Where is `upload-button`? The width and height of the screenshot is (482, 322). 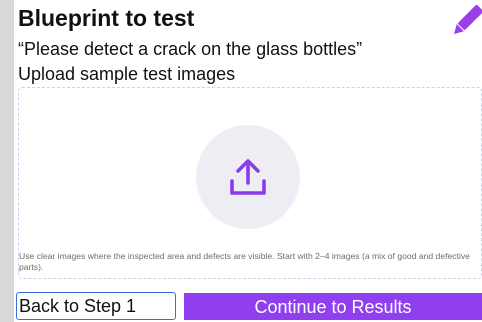 upload-button is located at coordinates (248, 177).